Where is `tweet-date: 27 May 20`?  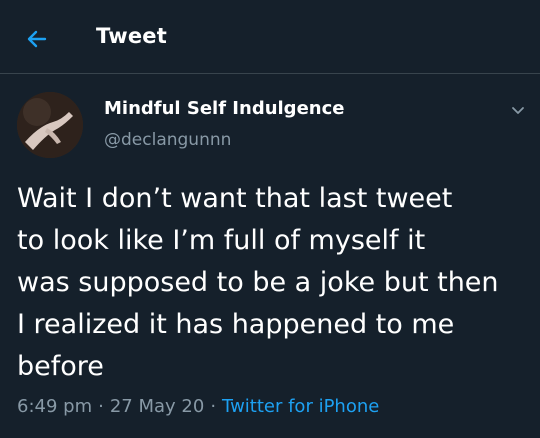
tweet-date: 27 May 20 is located at coordinates (157, 406).